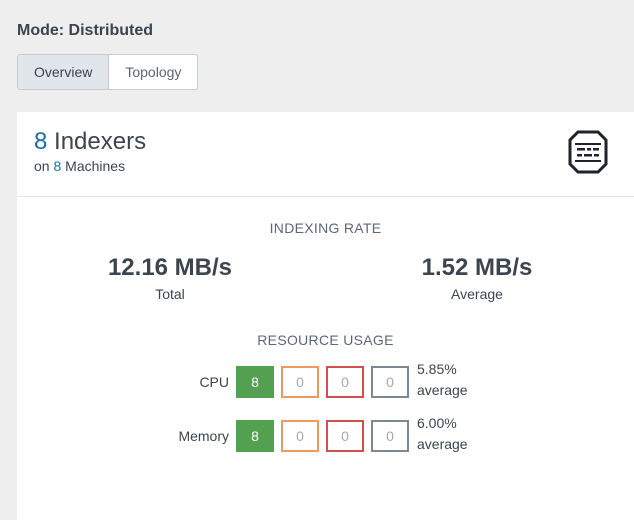  What do you see at coordinates (300, 436) in the screenshot?
I see `memory-bucket-medium: 0` at bounding box center [300, 436].